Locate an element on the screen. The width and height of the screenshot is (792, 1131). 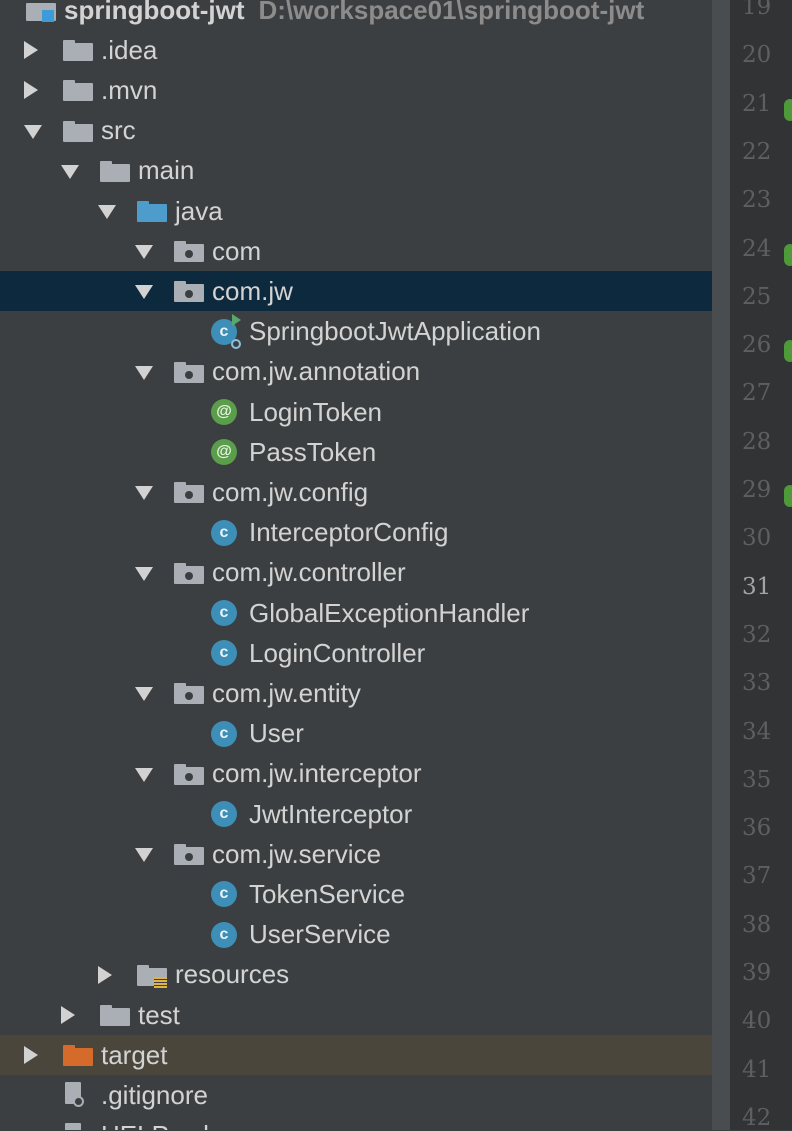
tree-row-label: com.jw.entity is located at coordinates (286, 692).